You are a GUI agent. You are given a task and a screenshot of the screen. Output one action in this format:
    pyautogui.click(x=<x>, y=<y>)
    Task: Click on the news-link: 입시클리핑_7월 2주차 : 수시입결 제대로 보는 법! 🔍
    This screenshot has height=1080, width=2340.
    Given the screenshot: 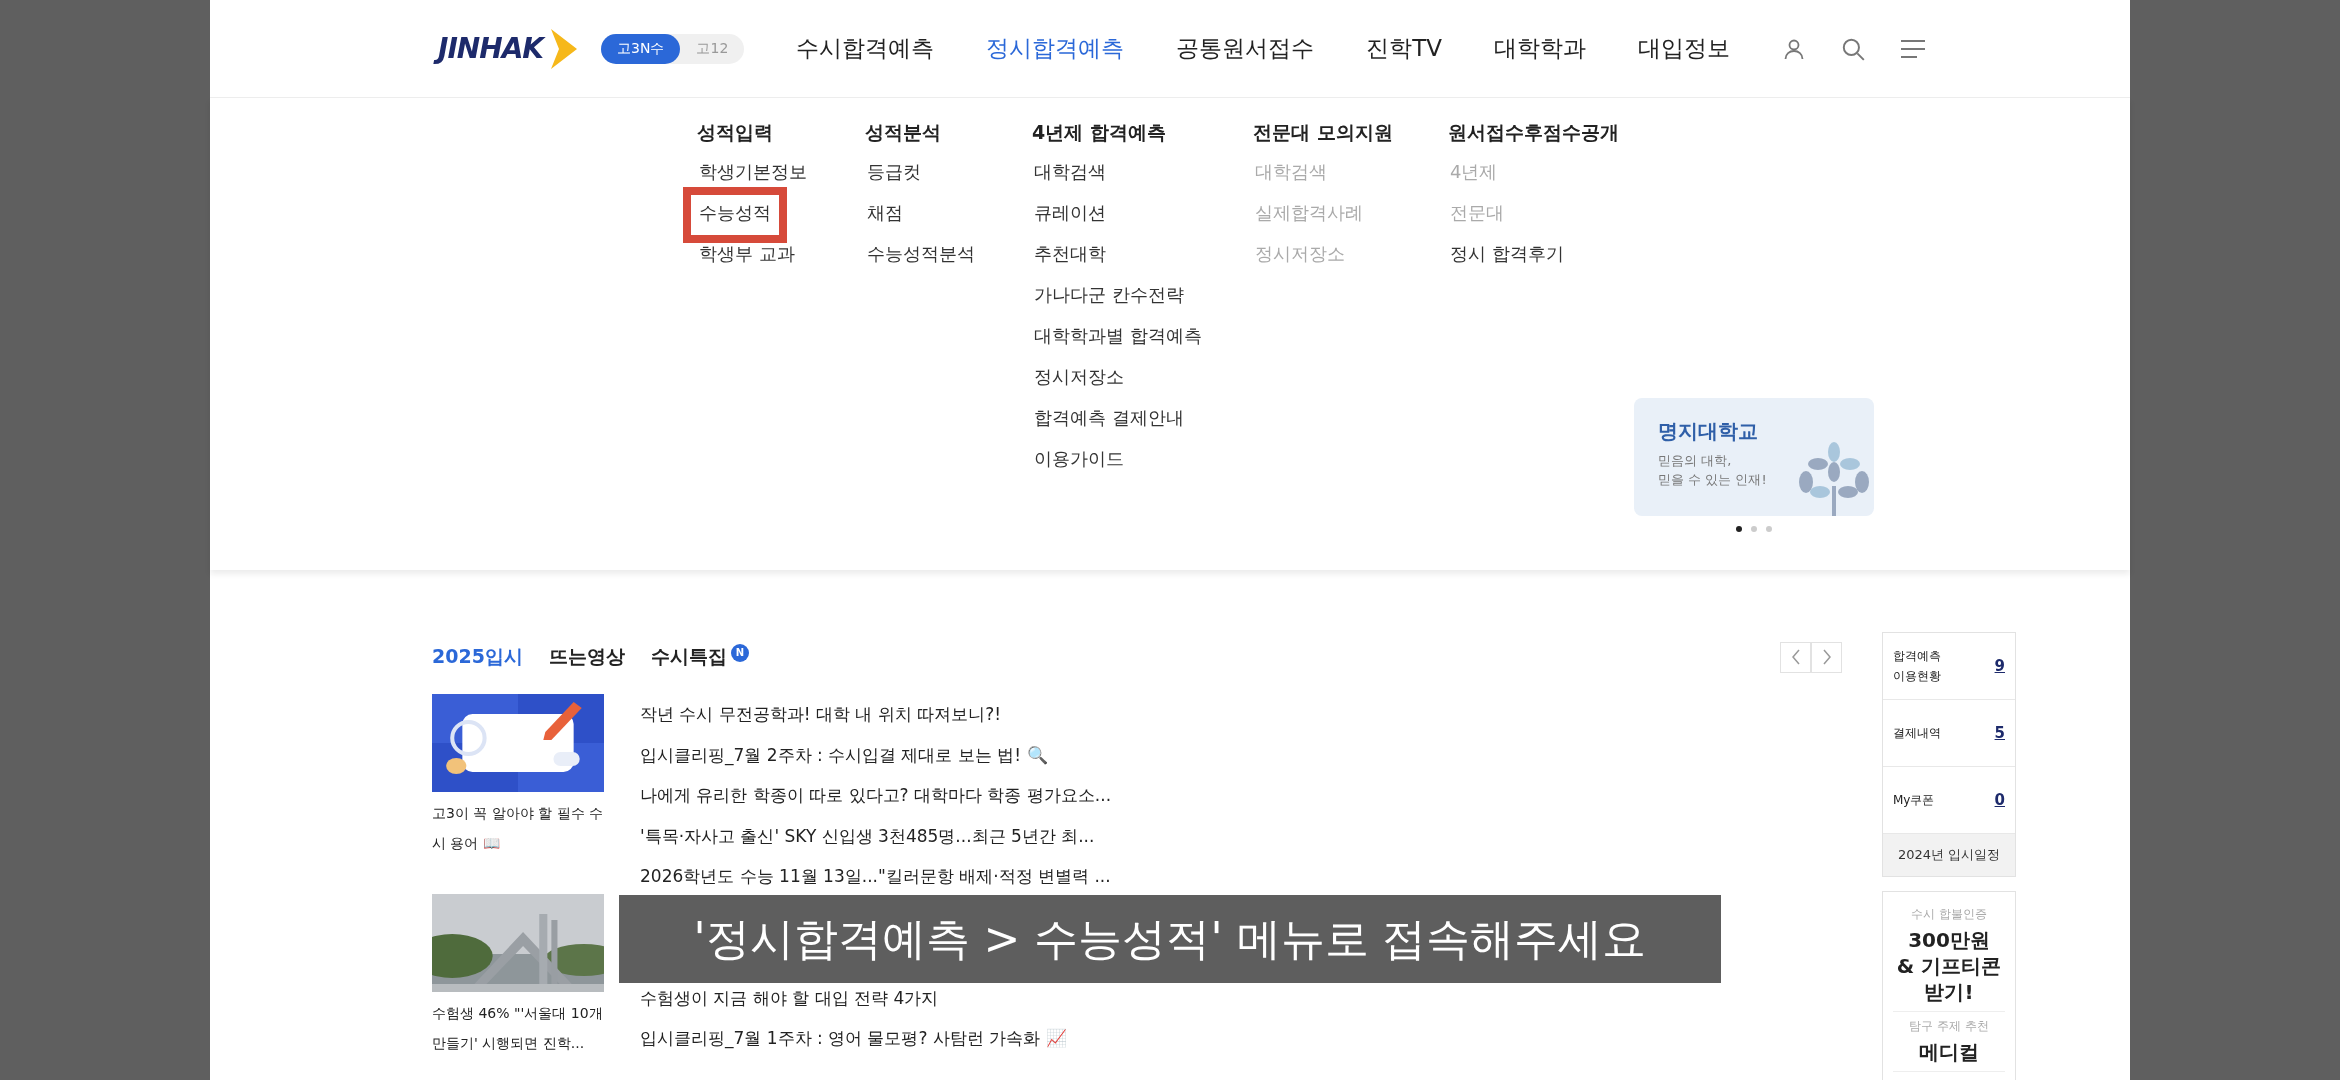 What is the action you would take?
    pyautogui.click(x=876, y=754)
    